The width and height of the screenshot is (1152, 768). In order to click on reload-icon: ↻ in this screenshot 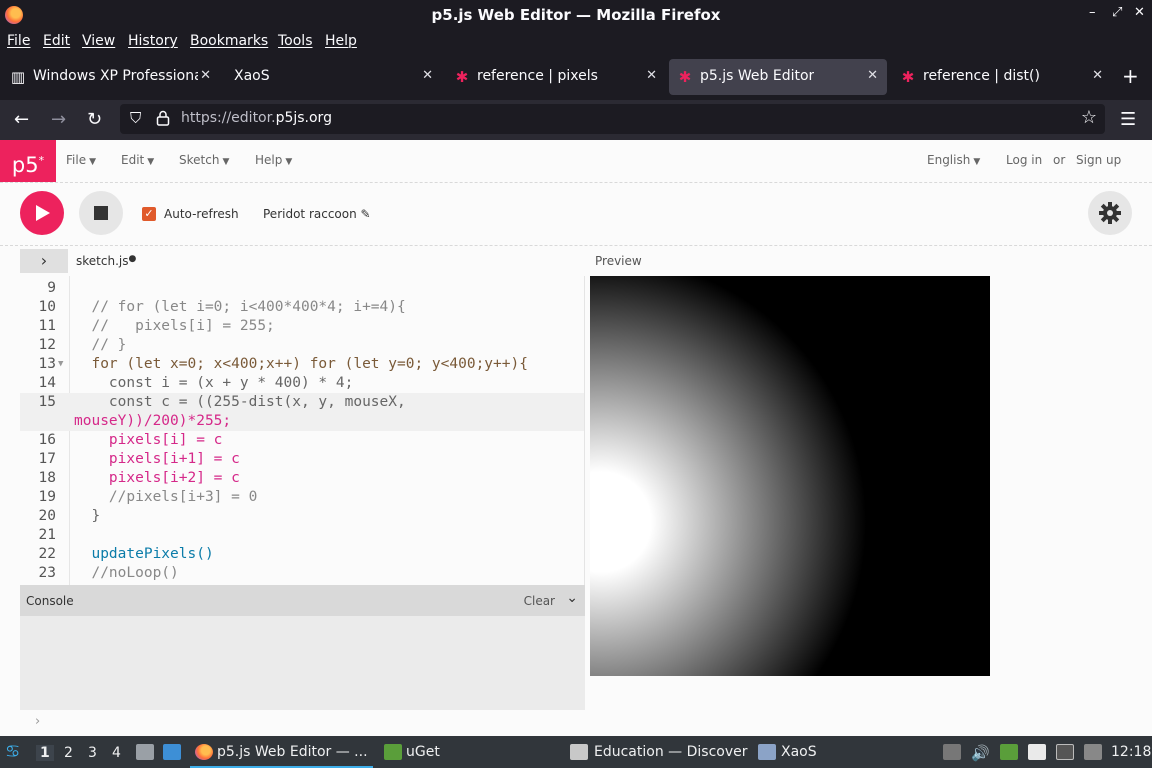, I will do `click(94, 119)`.